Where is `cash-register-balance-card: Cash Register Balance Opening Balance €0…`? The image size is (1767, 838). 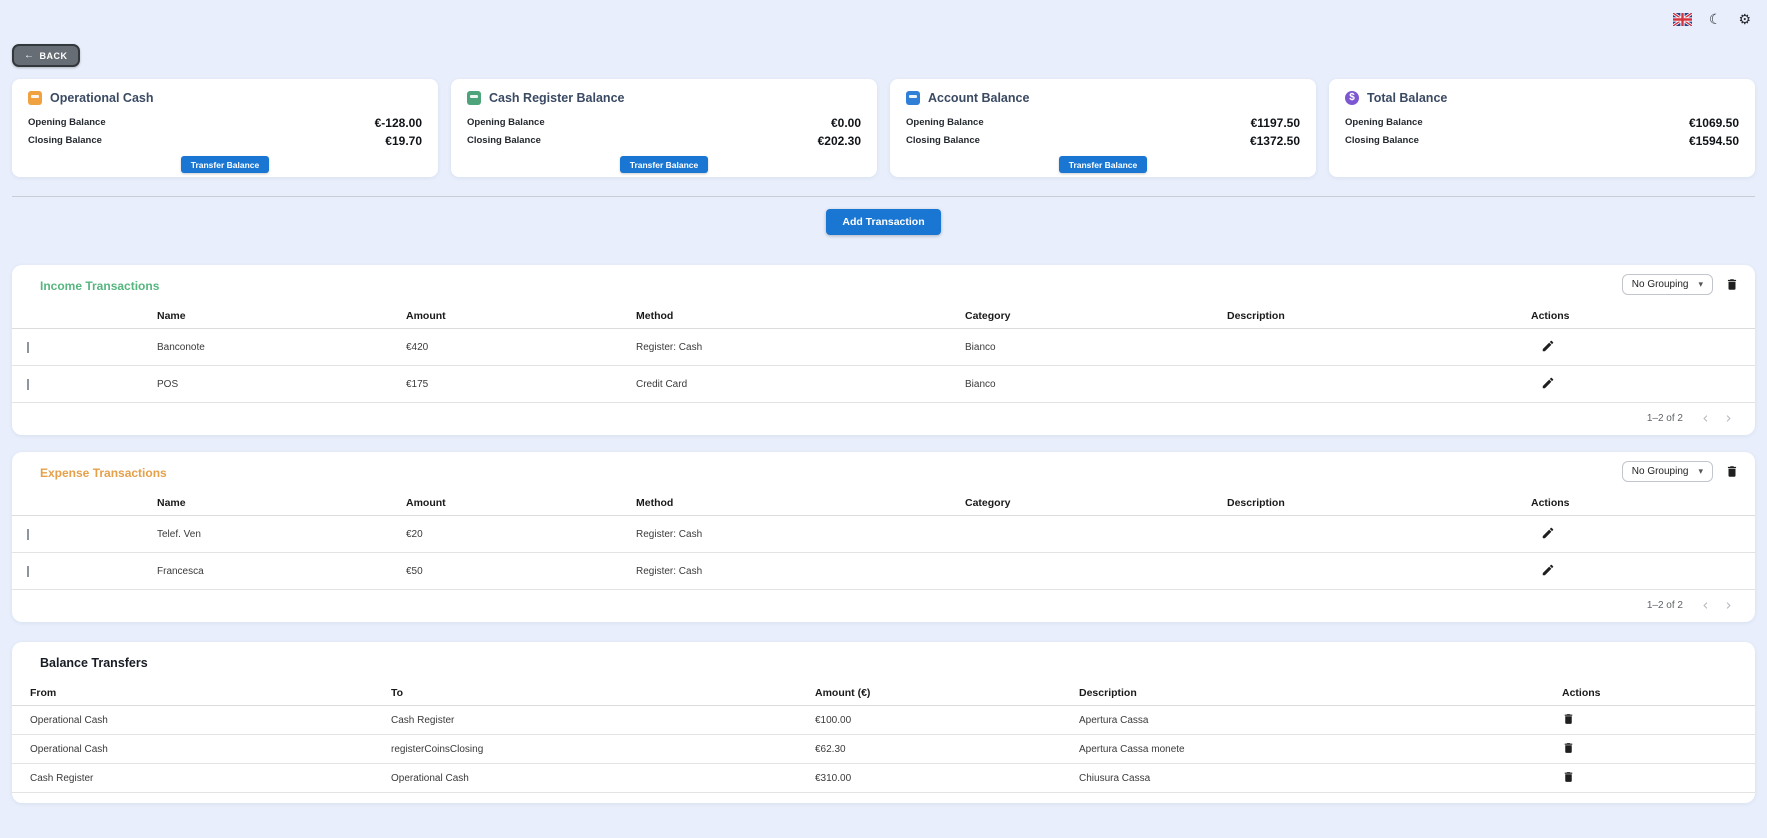 cash-register-balance-card: Cash Register Balance Opening Balance €0… is located at coordinates (664, 128).